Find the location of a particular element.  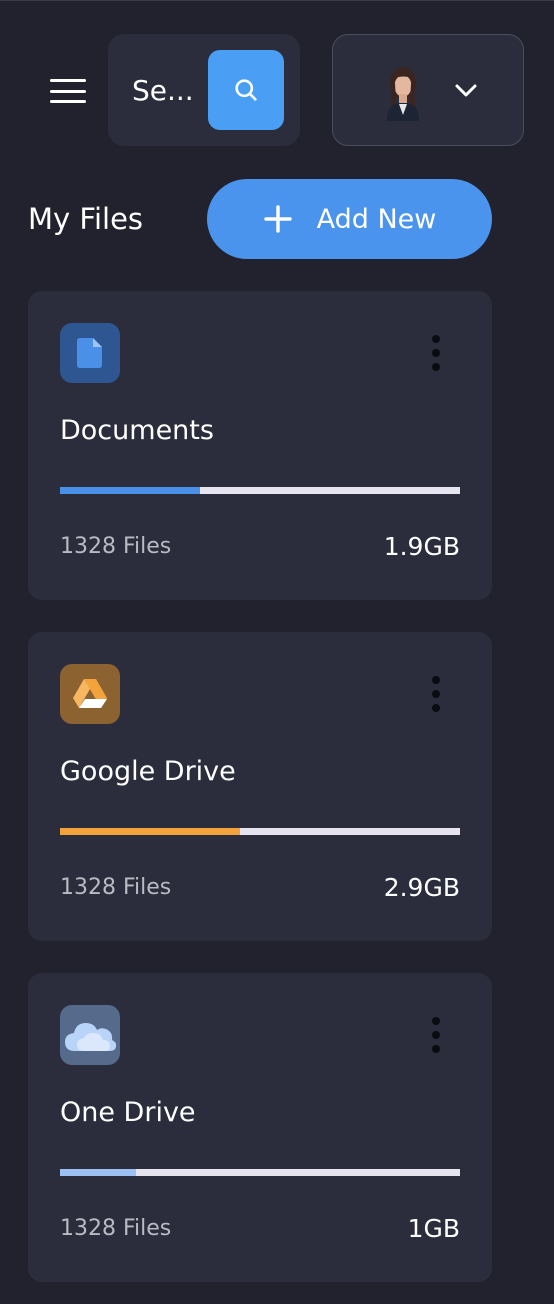

file-size: 1GB is located at coordinates (433, 1228).